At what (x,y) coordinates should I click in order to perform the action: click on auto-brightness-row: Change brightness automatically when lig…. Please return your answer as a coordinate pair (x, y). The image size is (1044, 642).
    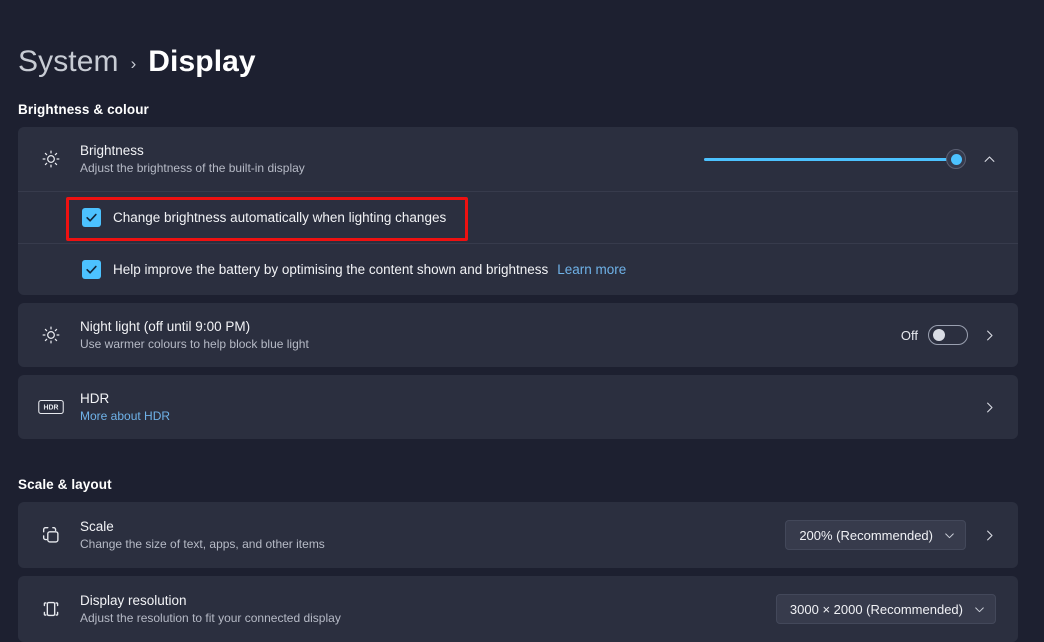
    Looking at the image, I should click on (518, 217).